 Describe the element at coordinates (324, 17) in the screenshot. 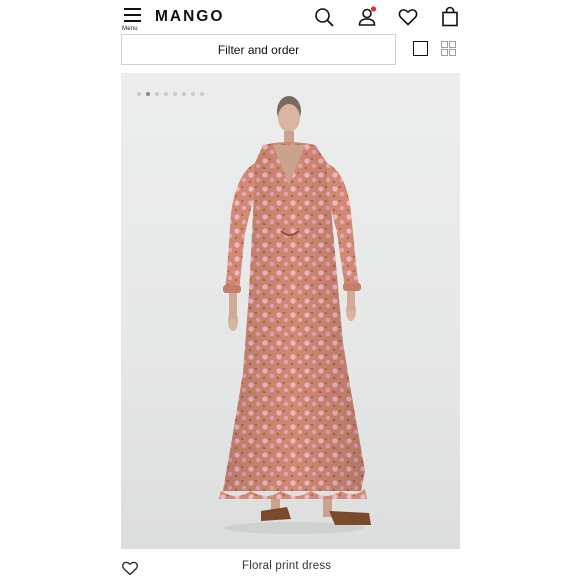

I see `search-icon` at that location.